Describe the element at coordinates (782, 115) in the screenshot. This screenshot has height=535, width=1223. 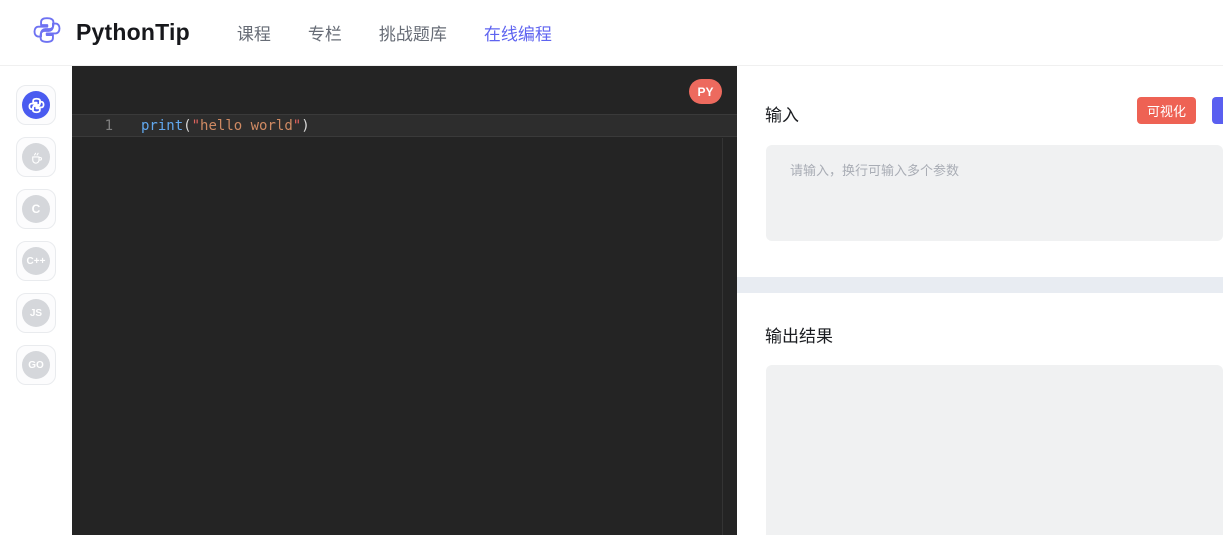
I see `input-section-title: 输入` at that location.